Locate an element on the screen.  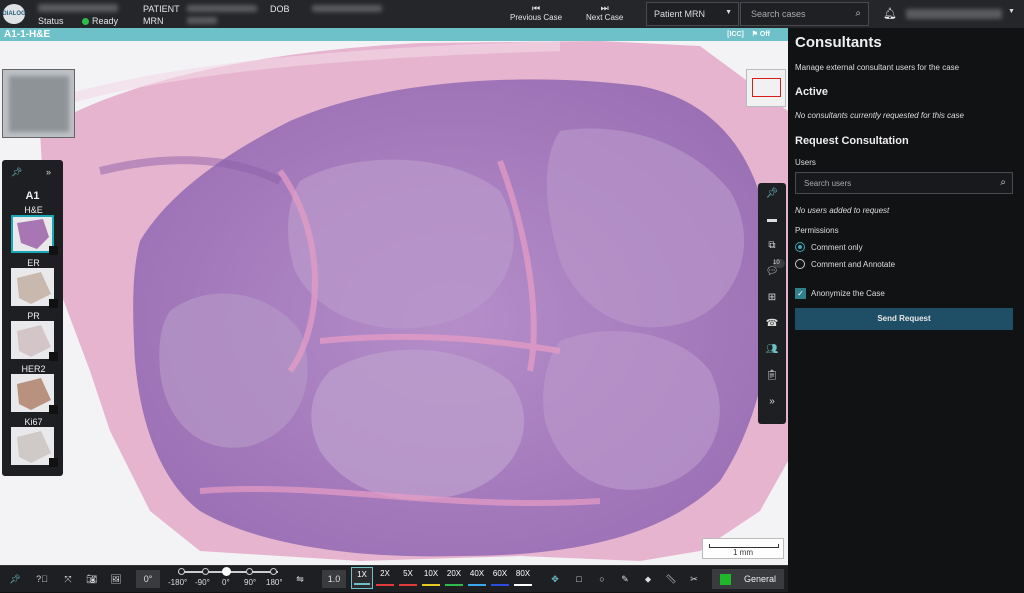
zoom-value: 1.0 is located at coordinates (334, 579).